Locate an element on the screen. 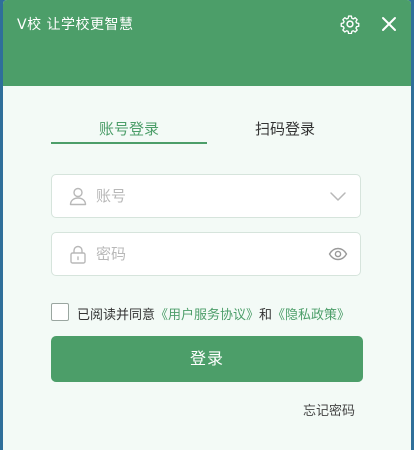 The height and width of the screenshot is (450, 414). app-title: V校 让学校更智慧 is located at coordinates (75, 25).